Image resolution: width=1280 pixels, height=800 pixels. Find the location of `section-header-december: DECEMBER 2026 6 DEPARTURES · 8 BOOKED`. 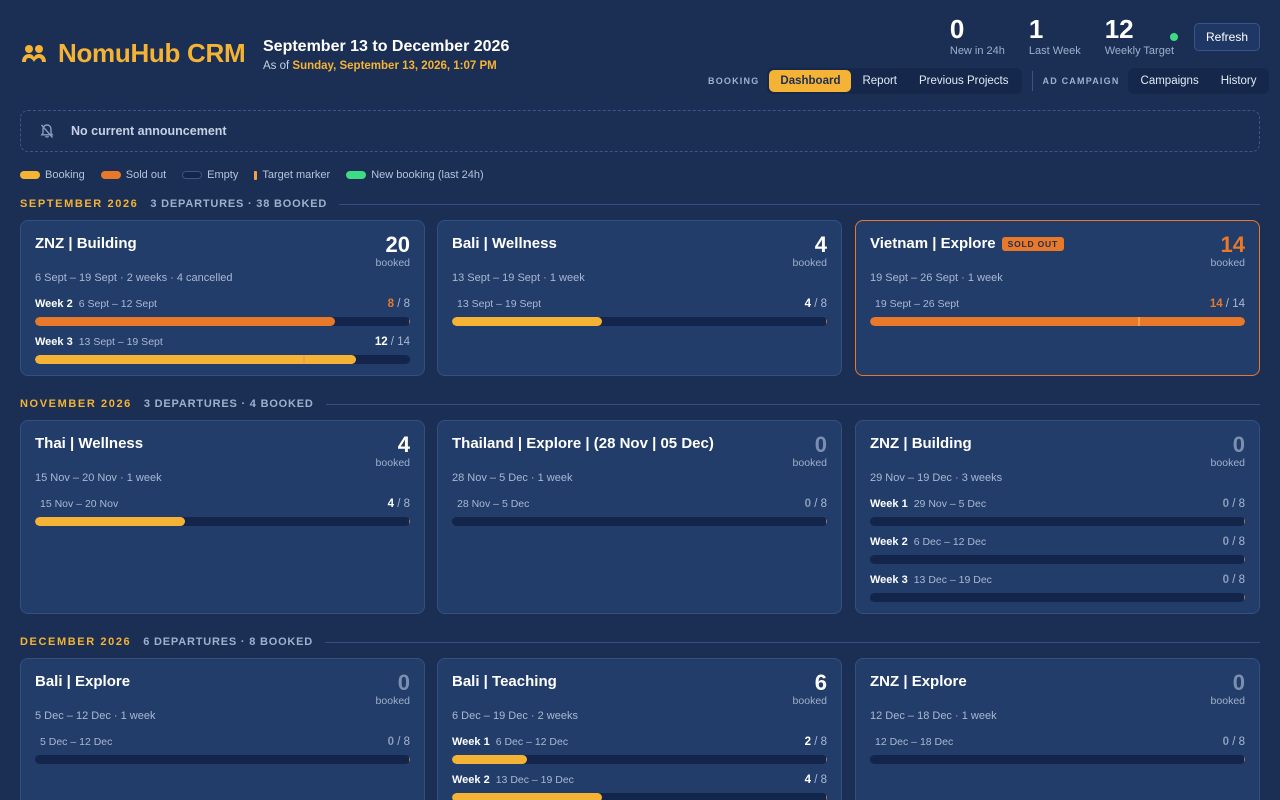

section-header-december: DECEMBER 2026 6 DEPARTURES · 8 BOOKED is located at coordinates (640, 642).